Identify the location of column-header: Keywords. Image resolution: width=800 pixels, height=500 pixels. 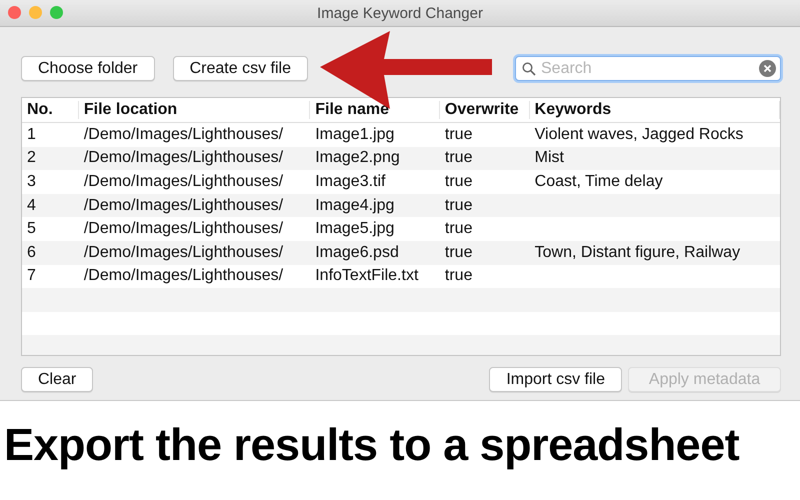
(655, 110).